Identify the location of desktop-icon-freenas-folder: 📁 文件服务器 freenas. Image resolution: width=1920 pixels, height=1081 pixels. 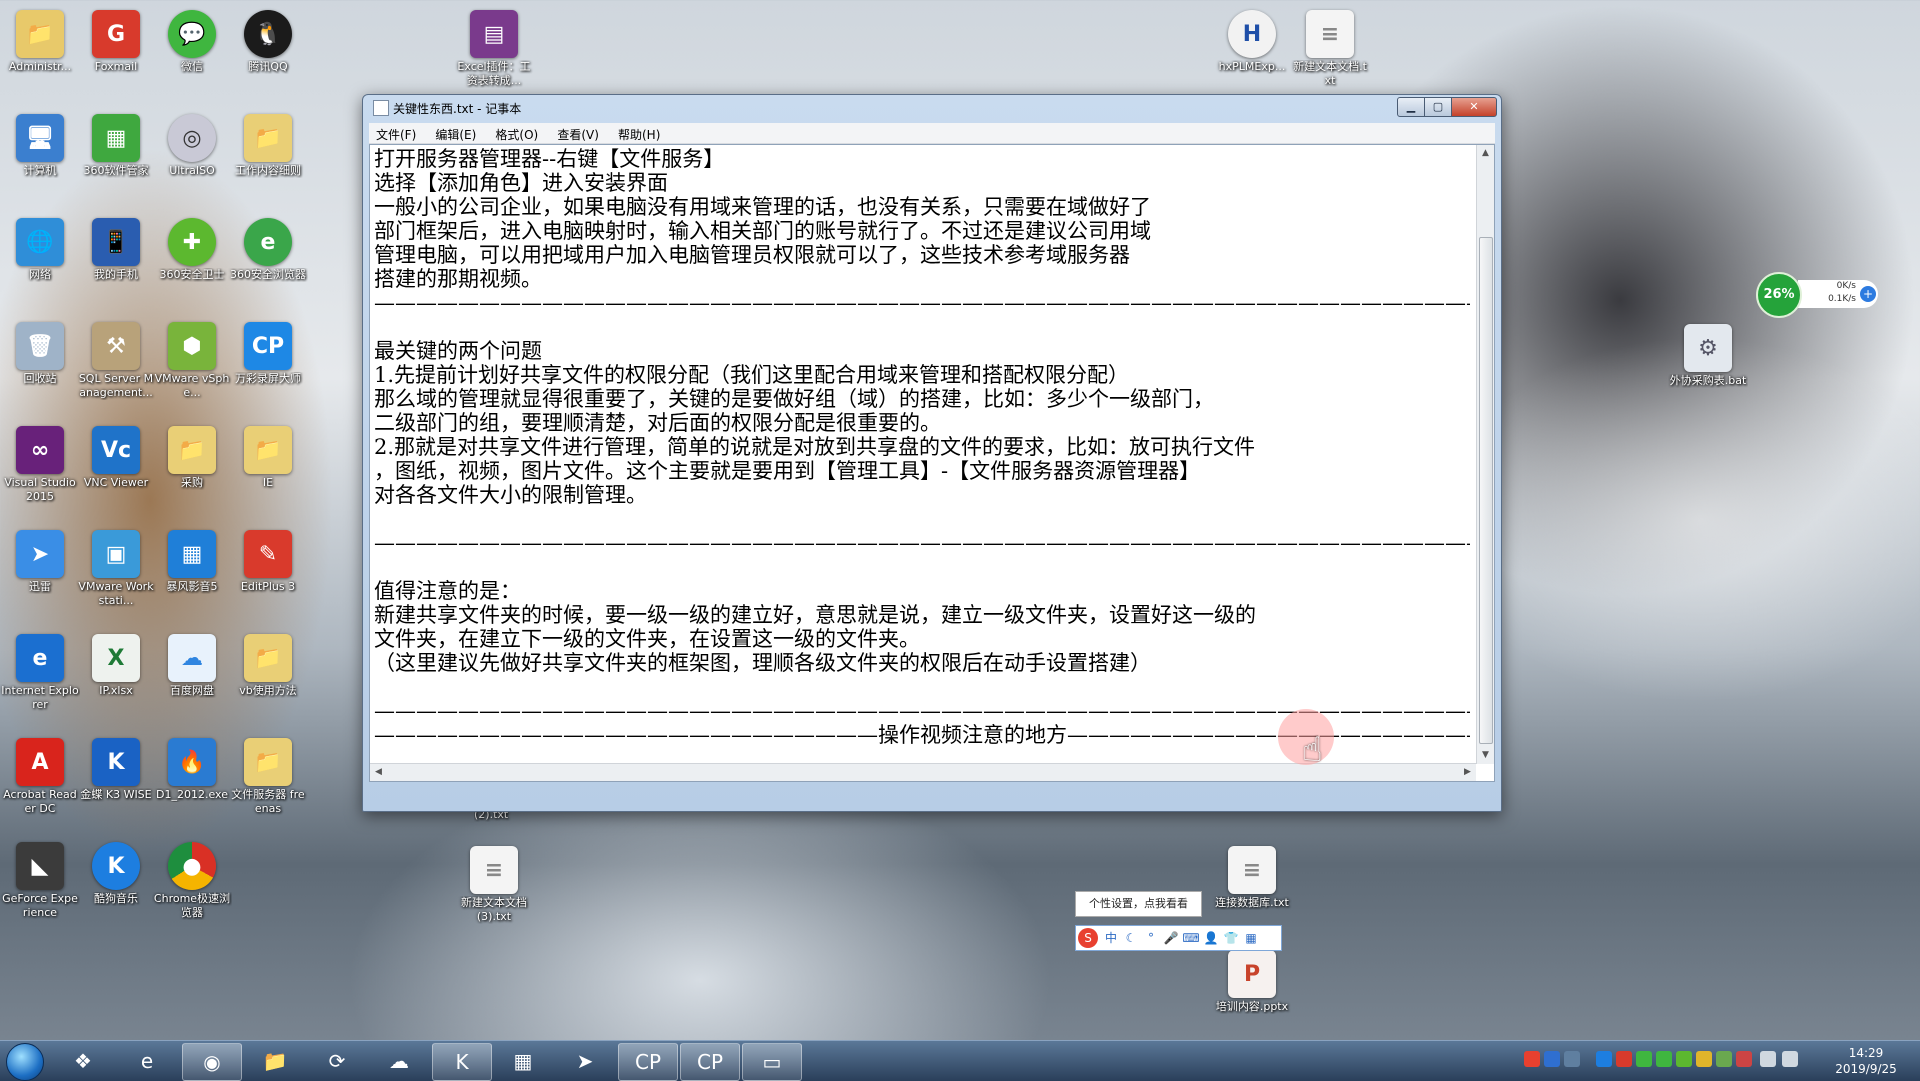
(268, 782).